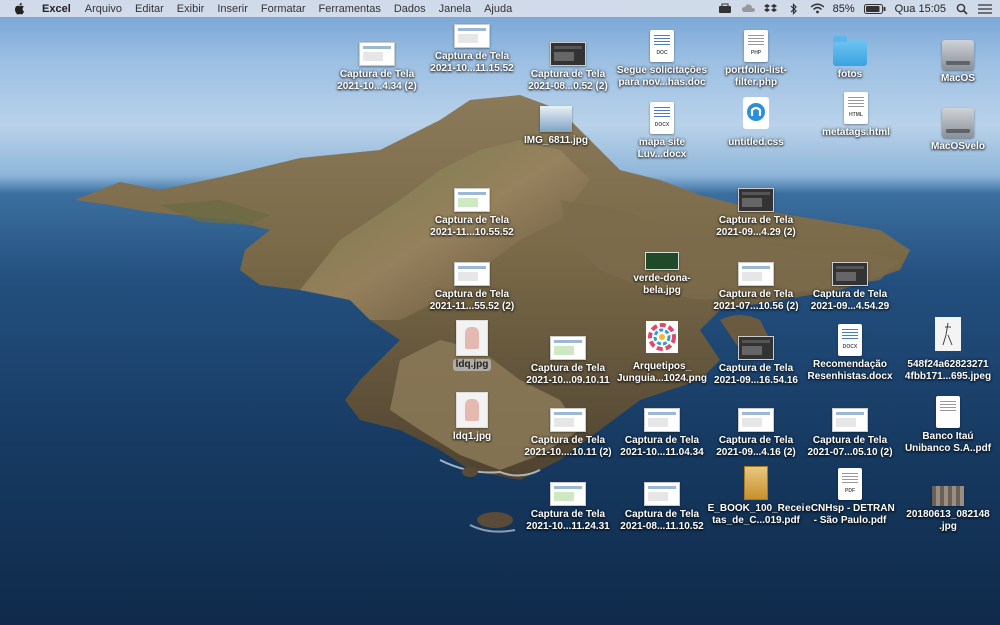 The width and height of the screenshot is (1000, 625). I want to click on desktop-icon: untitled.css, so click(756, 123).